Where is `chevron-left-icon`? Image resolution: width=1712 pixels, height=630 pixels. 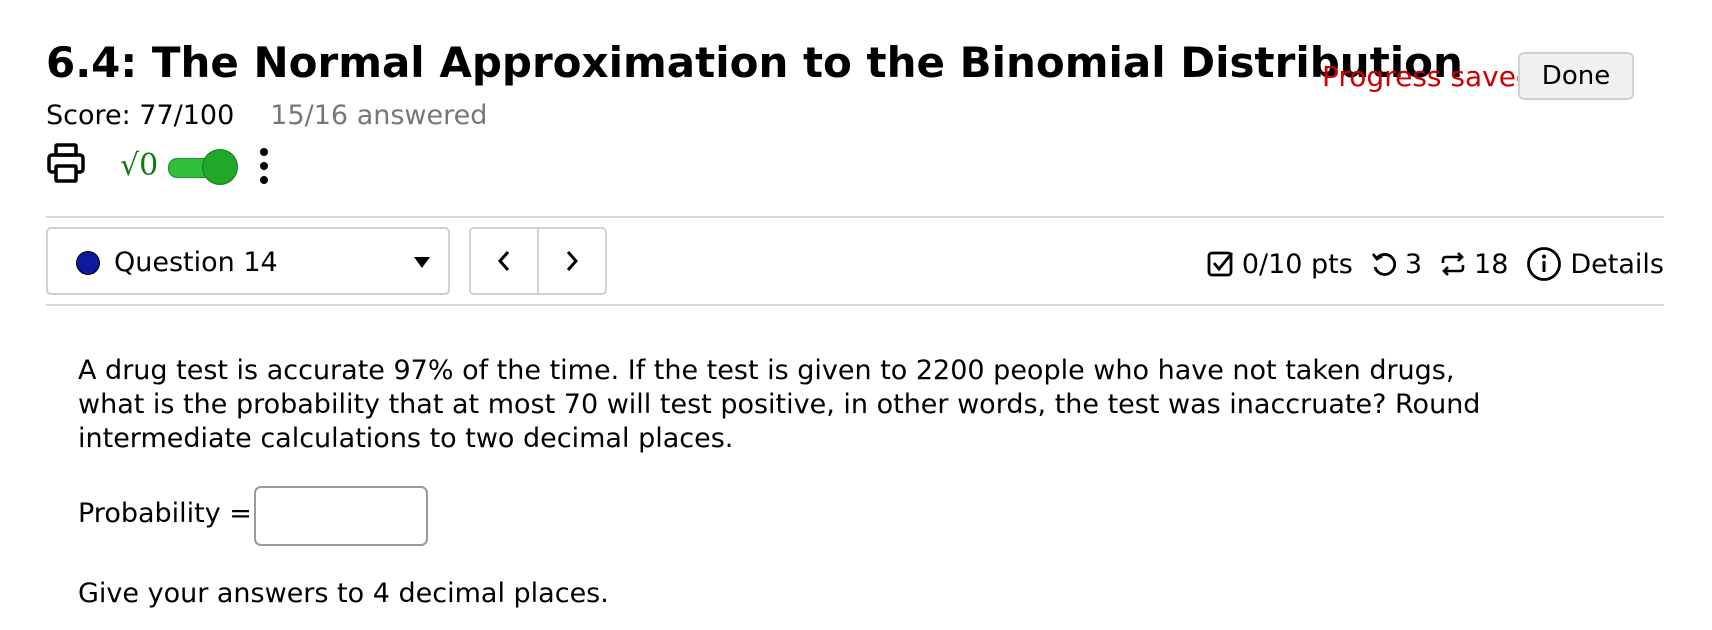 chevron-left-icon is located at coordinates (503, 261).